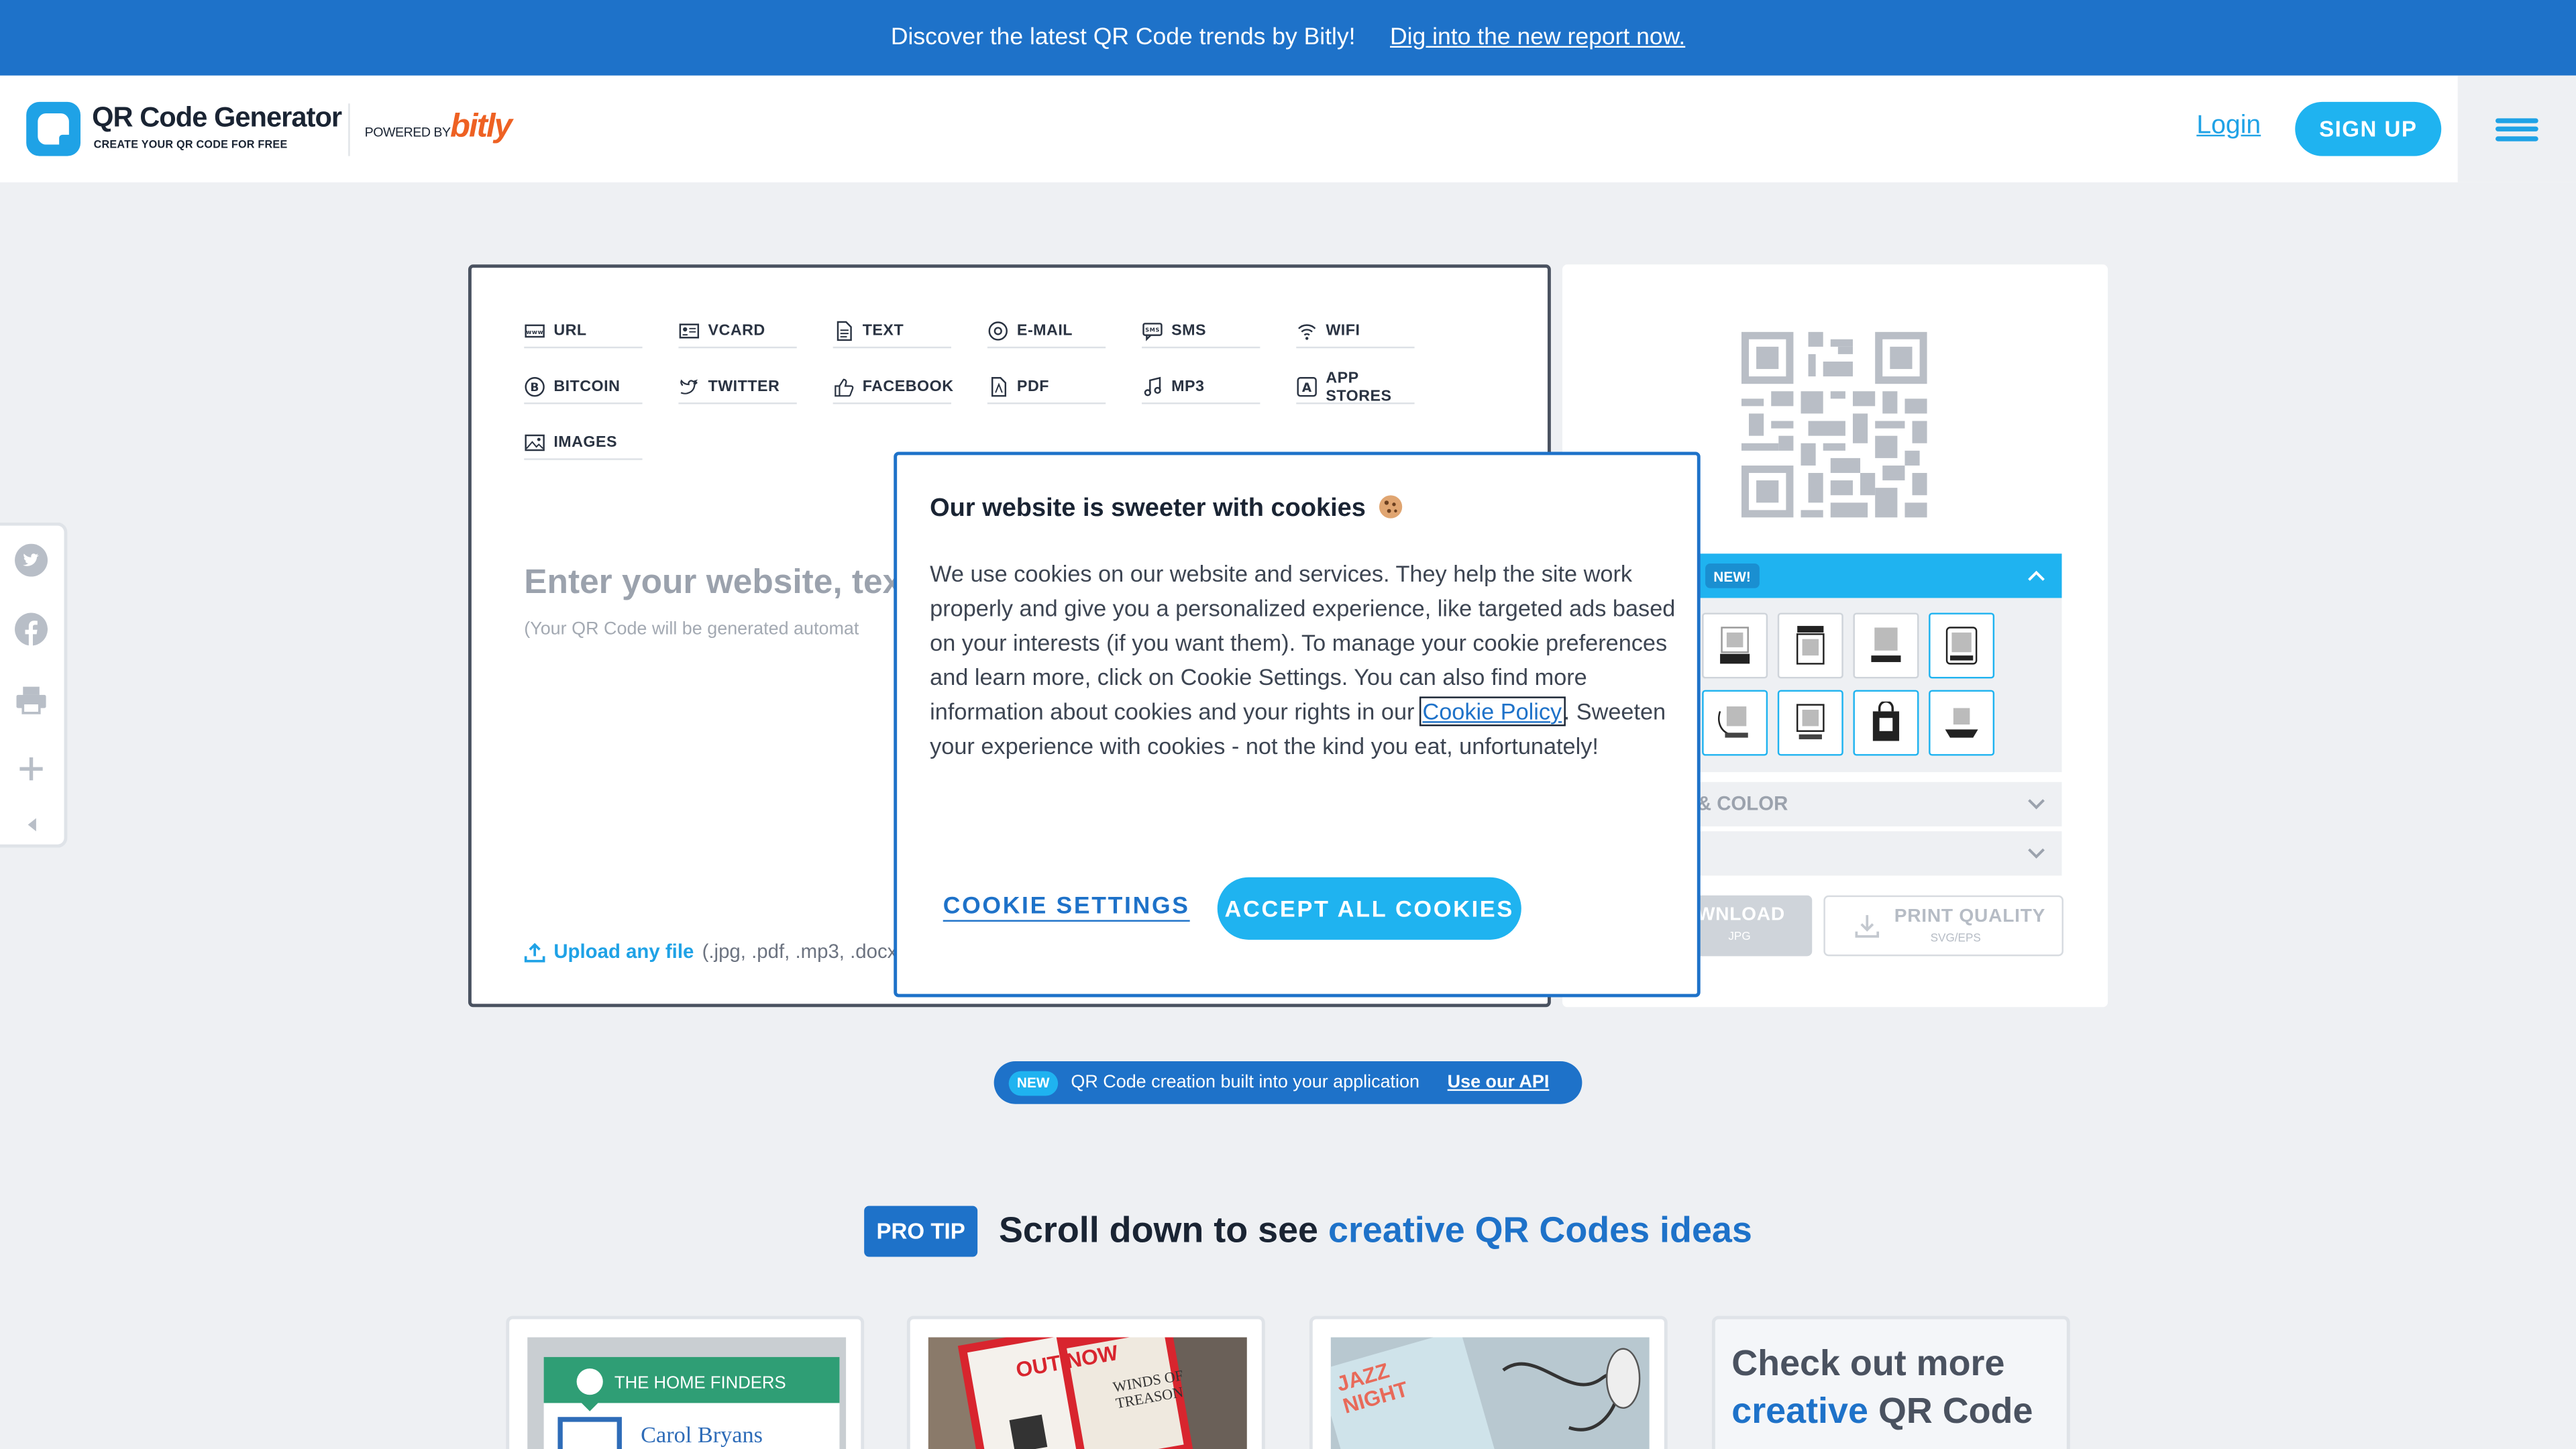  Describe the element at coordinates (1753, 926) in the screenshot. I see `download-button: WNLOAD JPG` at that location.